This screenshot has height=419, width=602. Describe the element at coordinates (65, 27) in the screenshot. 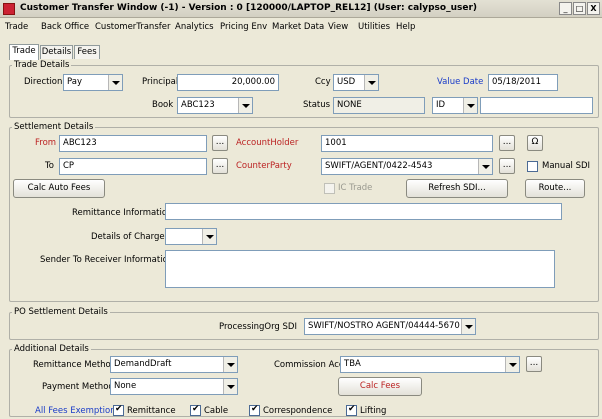

I see `menu-back-office: Back Office` at that location.